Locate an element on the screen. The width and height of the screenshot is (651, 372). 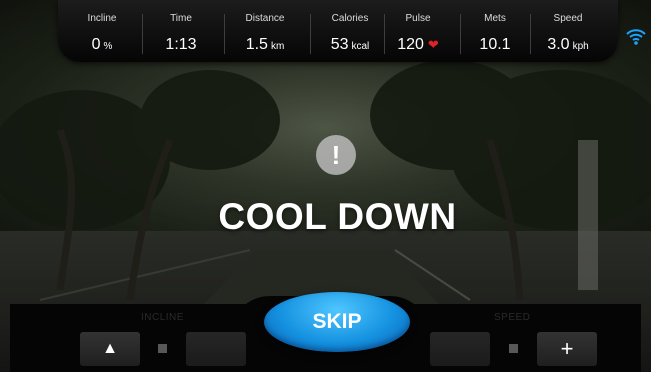
speed-up-button: + is located at coordinates (567, 349).